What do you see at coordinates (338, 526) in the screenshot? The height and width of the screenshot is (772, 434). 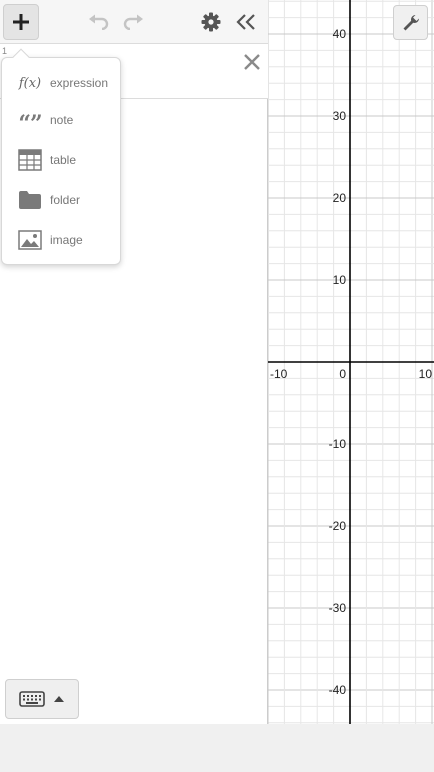 I see `y-tick-label: -20` at bounding box center [338, 526].